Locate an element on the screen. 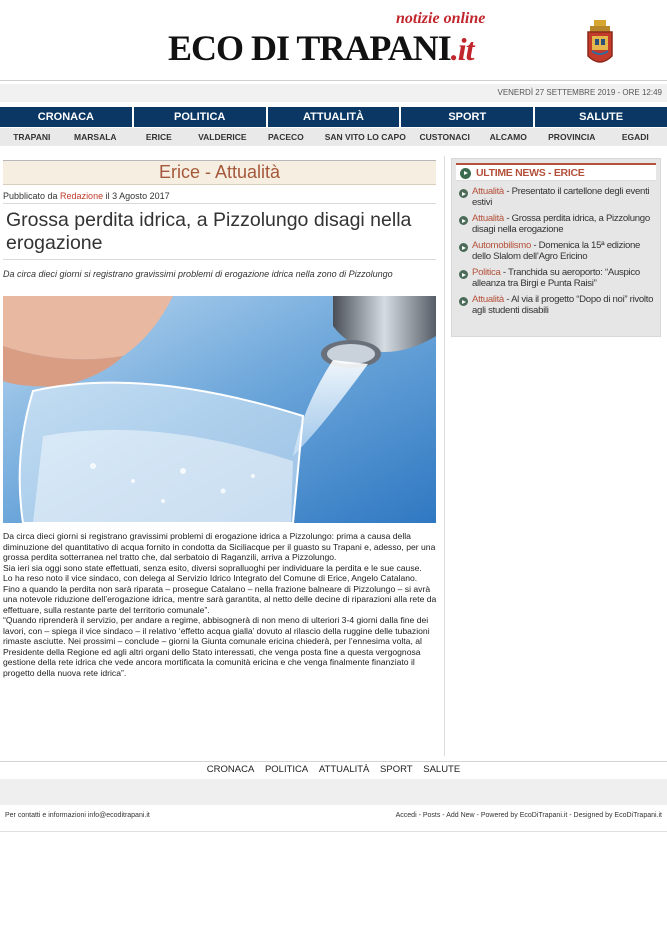  byline-date: il 3 Agosto 2017 is located at coordinates (136, 196).